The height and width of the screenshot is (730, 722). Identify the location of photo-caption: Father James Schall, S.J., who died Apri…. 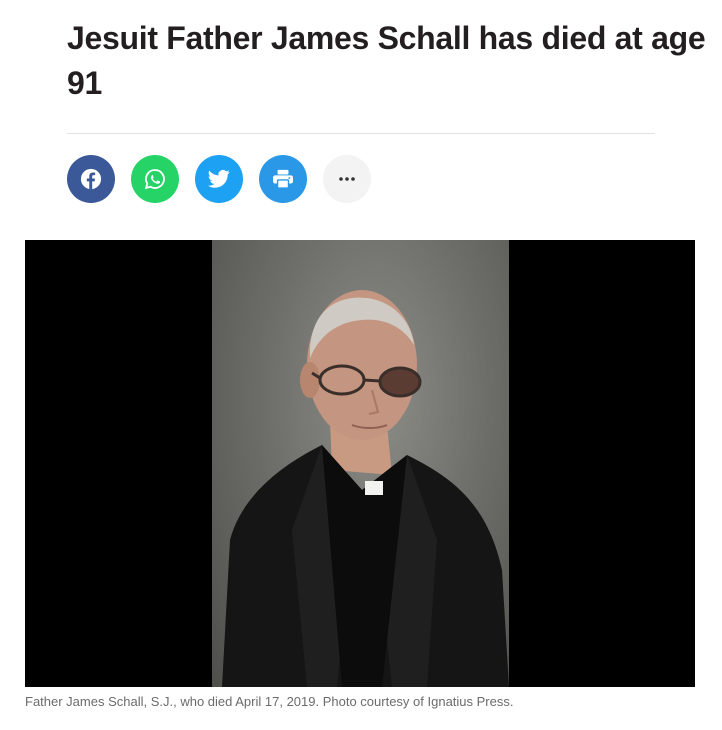
(269, 701).